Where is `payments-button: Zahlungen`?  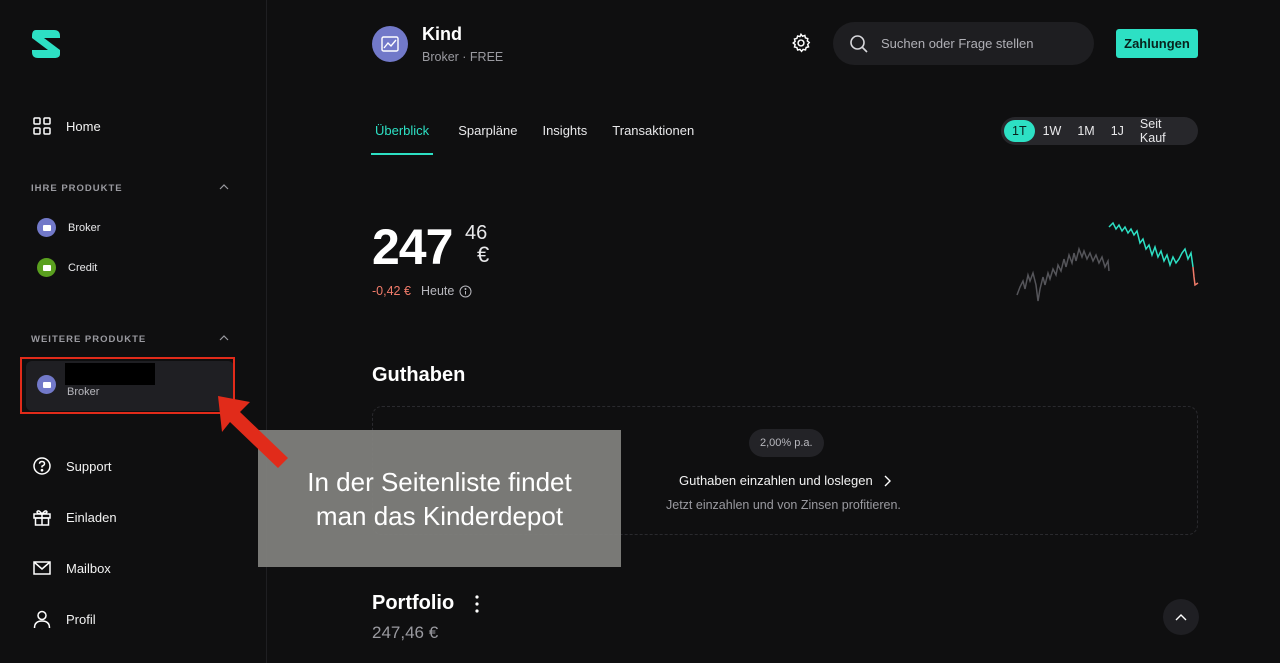
payments-button: Zahlungen is located at coordinates (1157, 43).